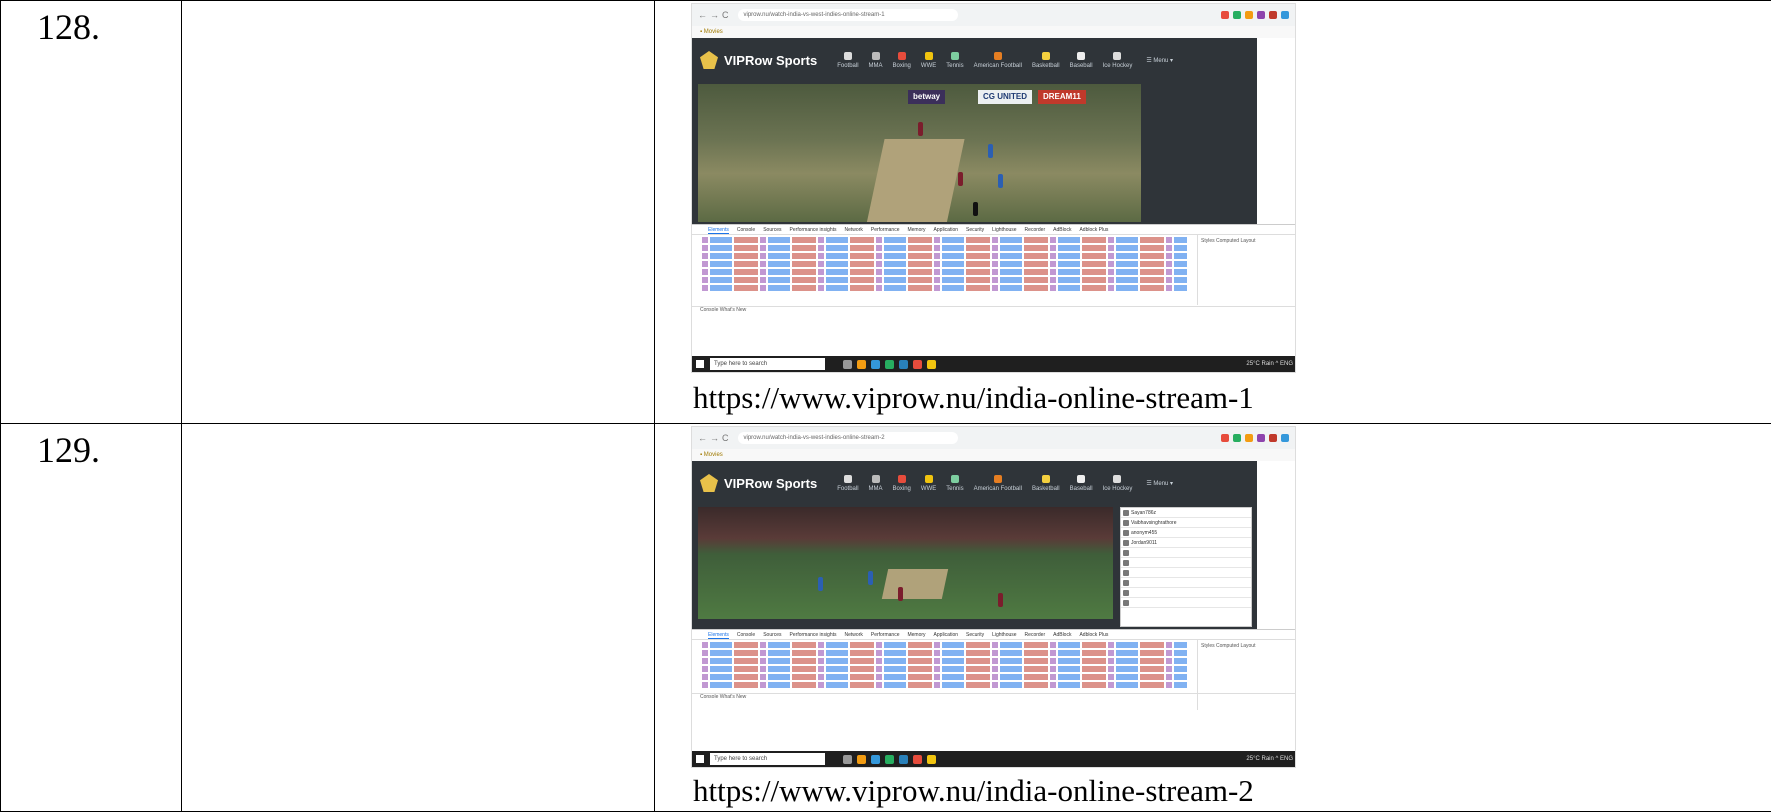 The image size is (1771, 812). Describe the element at coordinates (926, 97) in the screenshot. I see `ad-banner: betway` at that location.